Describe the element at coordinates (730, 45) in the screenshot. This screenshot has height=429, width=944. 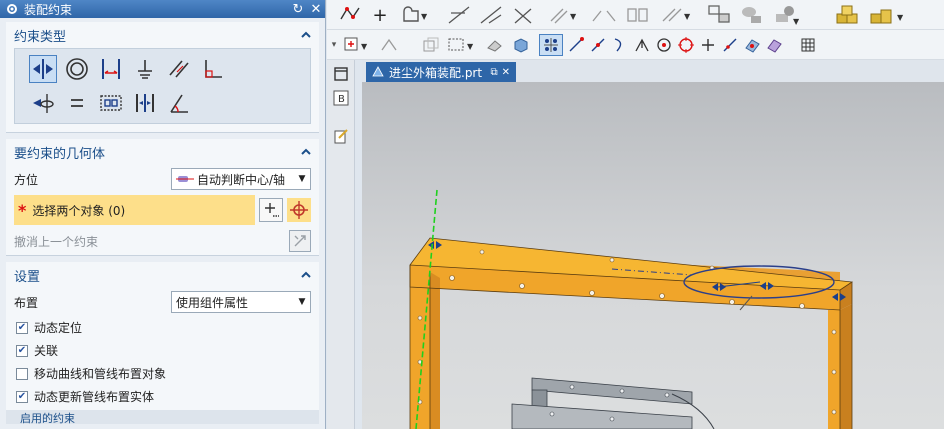
I see `point-on-curve-icon` at that location.